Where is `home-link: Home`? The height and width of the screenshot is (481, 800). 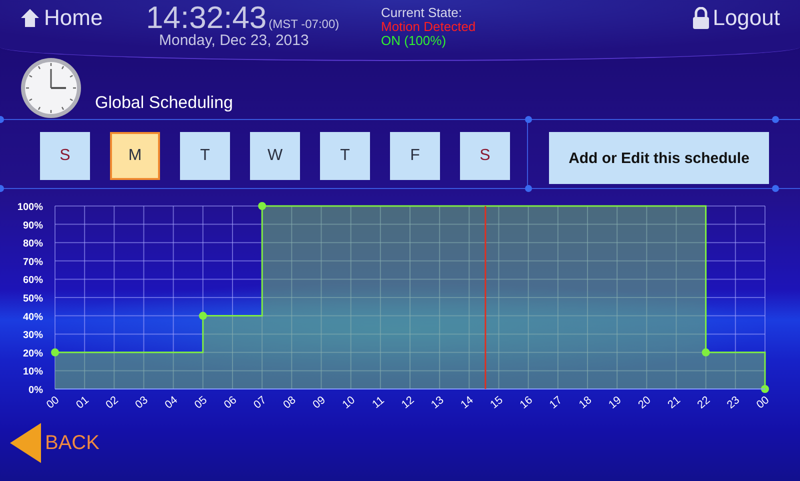 home-link: Home is located at coordinates (75, 18).